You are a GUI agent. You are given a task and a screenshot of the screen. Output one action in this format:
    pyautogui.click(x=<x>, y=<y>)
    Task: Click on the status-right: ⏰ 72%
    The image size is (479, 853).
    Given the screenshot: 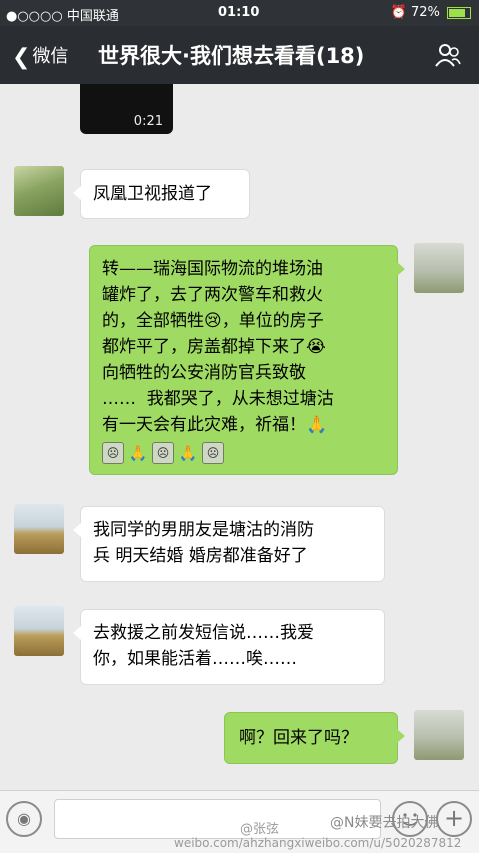 What is the action you would take?
    pyautogui.click(x=431, y=12)
    